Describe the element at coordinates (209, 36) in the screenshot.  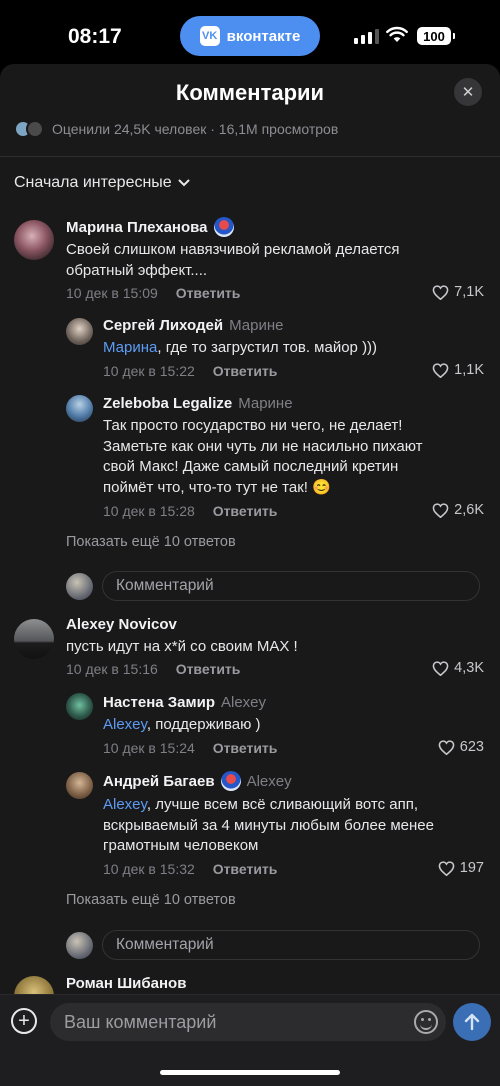
I see `vk-logo-icon: VK` at that location.